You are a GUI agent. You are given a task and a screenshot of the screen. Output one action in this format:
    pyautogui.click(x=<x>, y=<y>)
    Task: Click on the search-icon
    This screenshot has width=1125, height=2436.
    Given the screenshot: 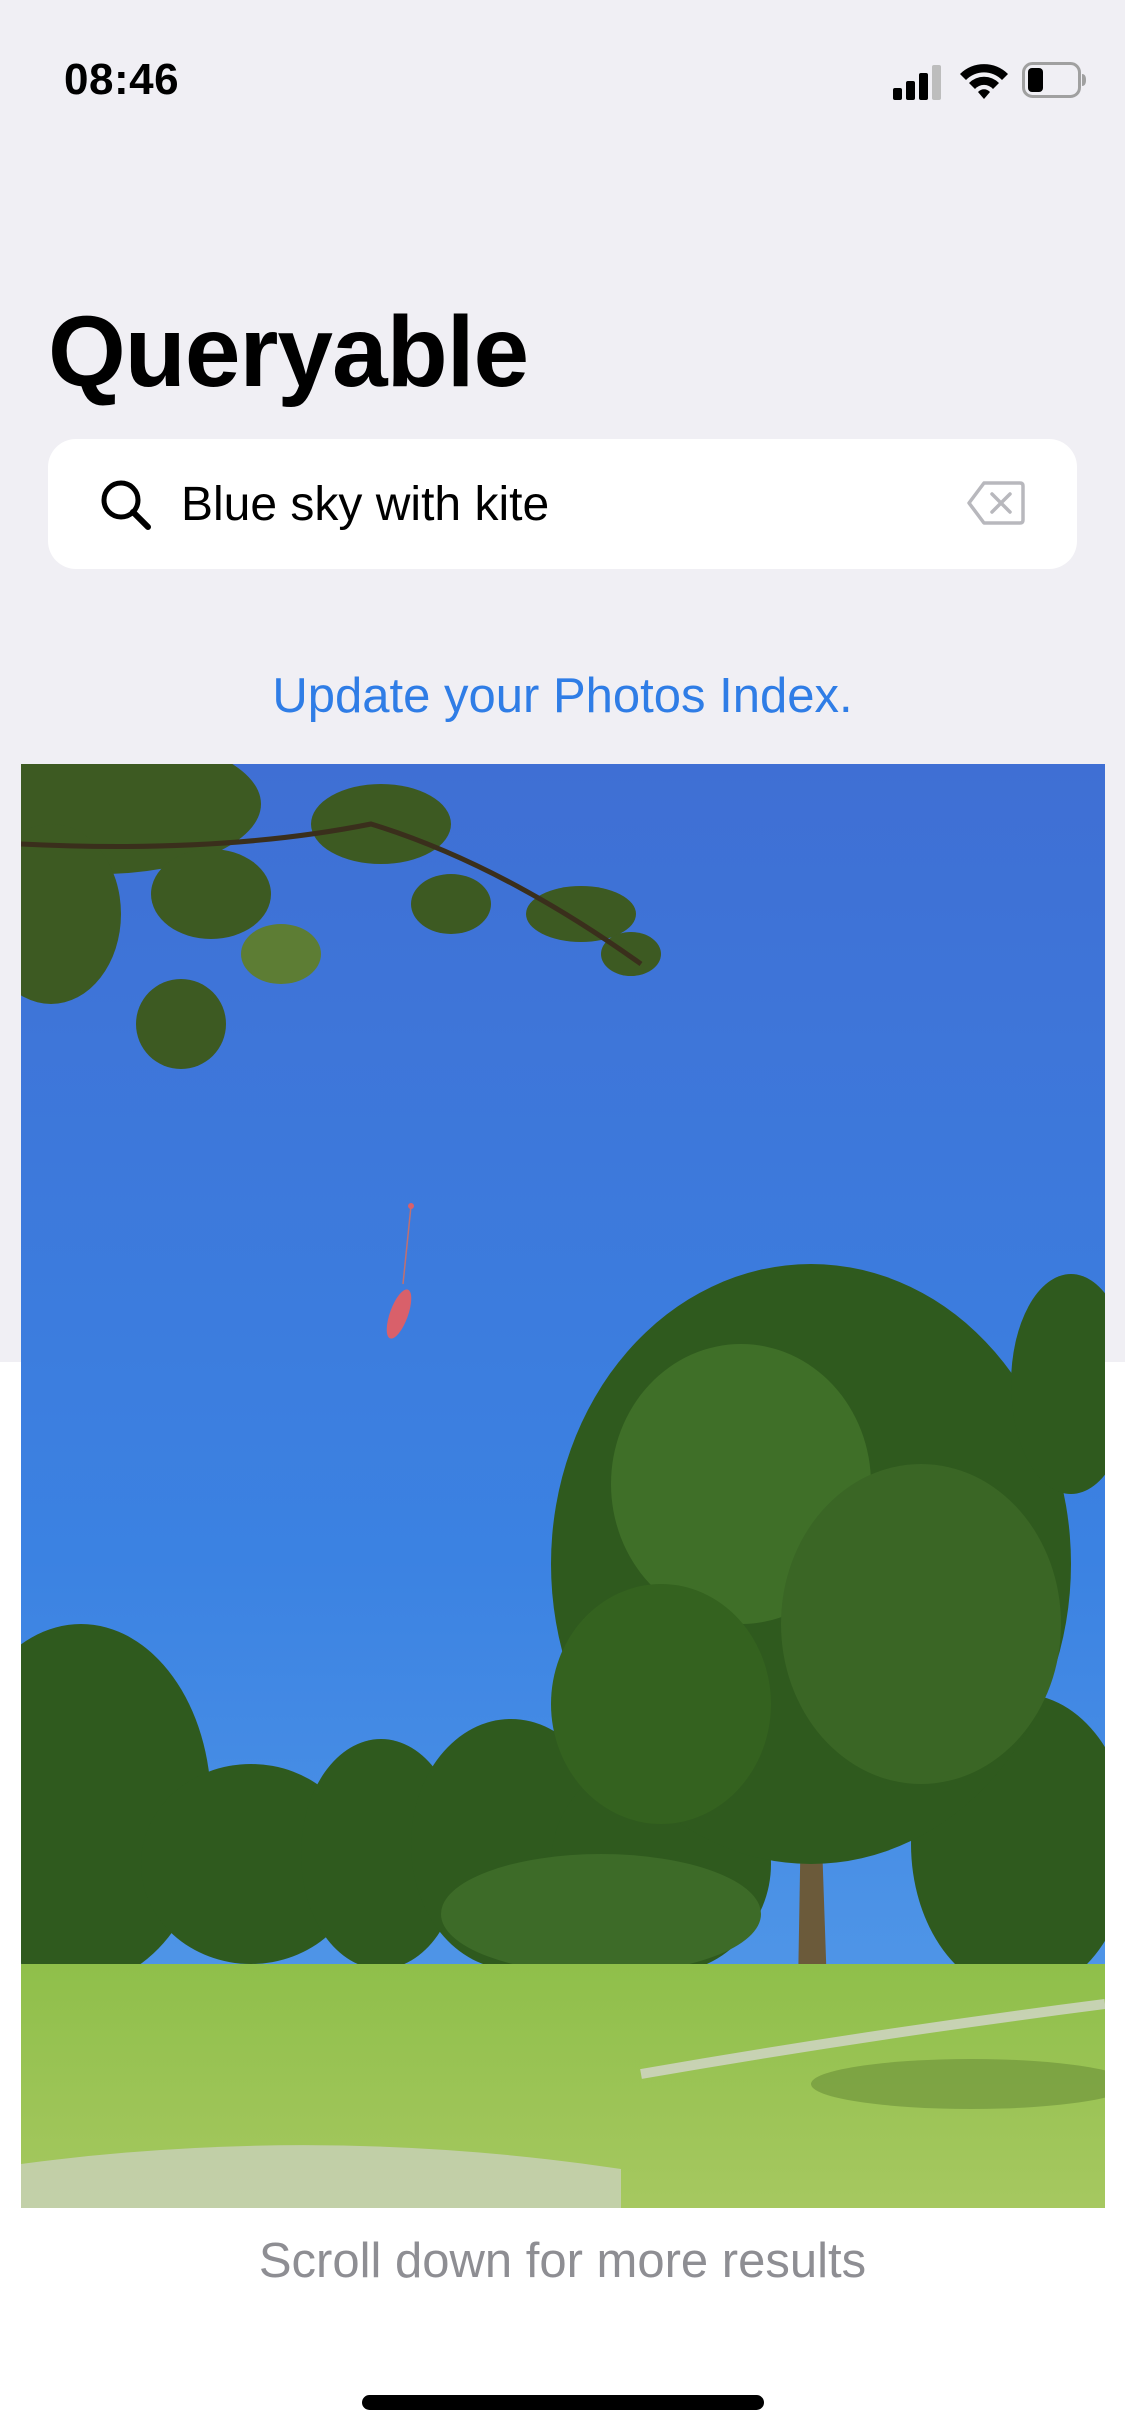 What is the action you would take?
    pyautogui.click(x=126, y=505)
    